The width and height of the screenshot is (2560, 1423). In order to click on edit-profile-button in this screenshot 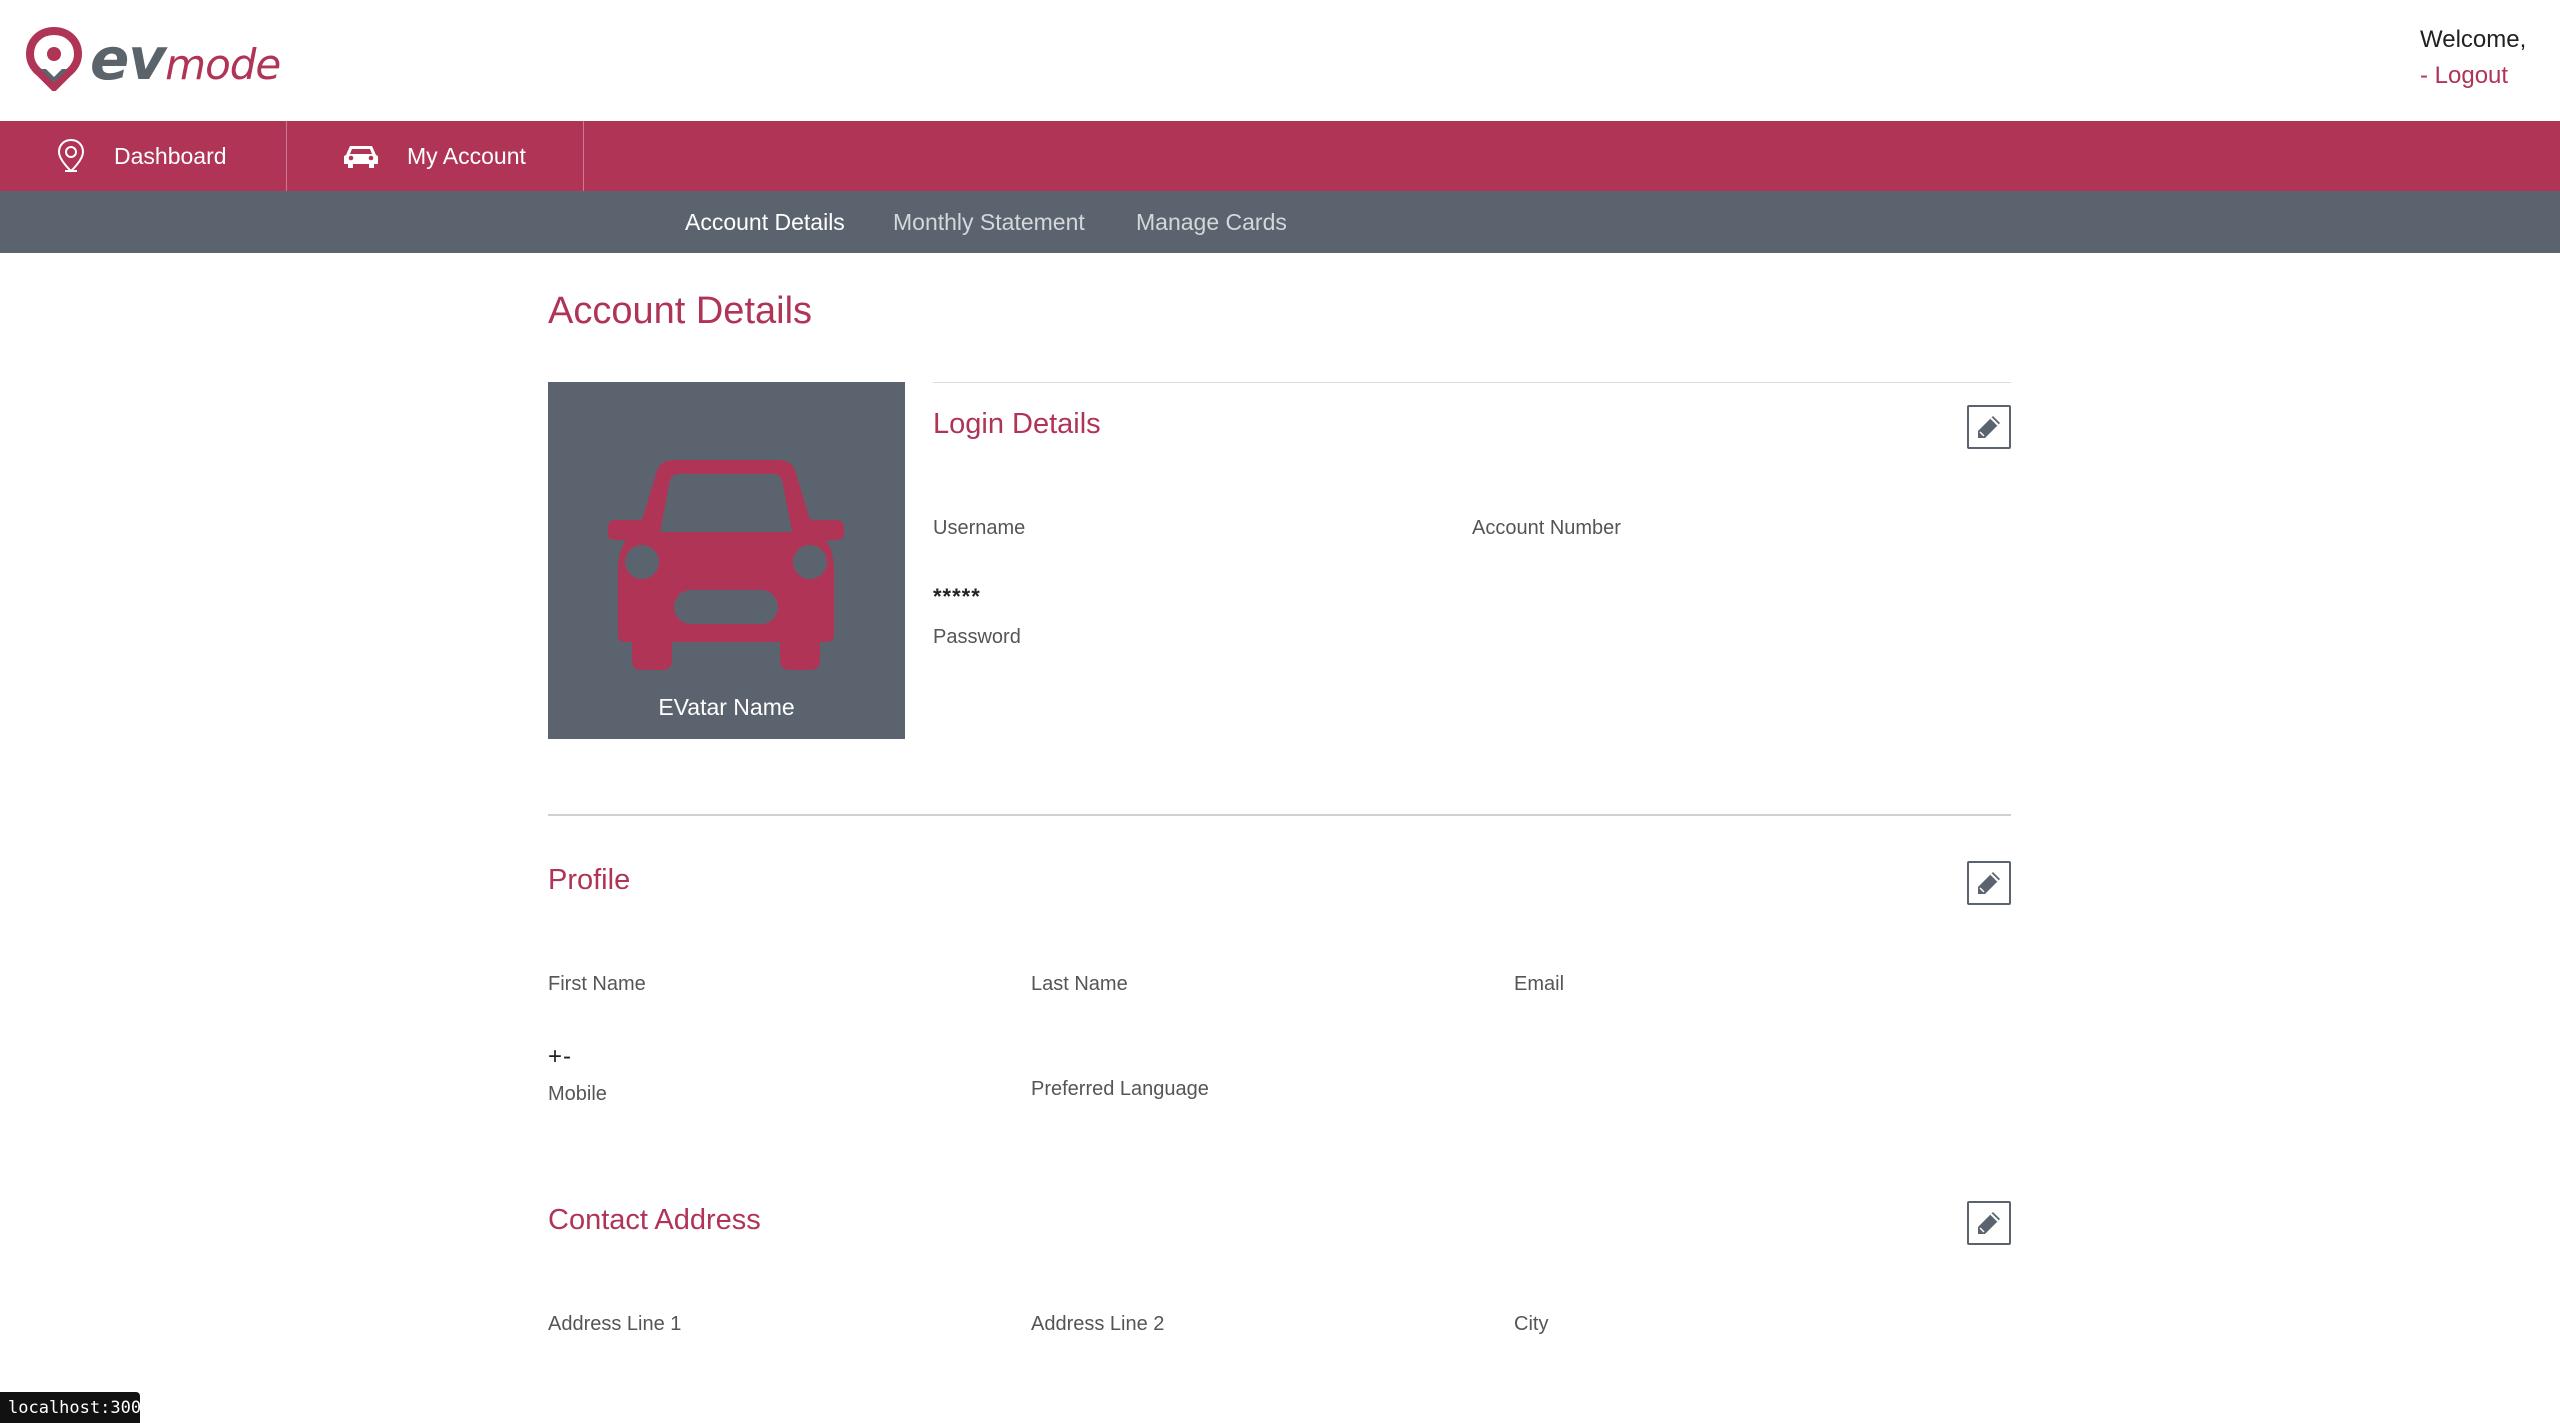, I will do `click(1989, 883)`.